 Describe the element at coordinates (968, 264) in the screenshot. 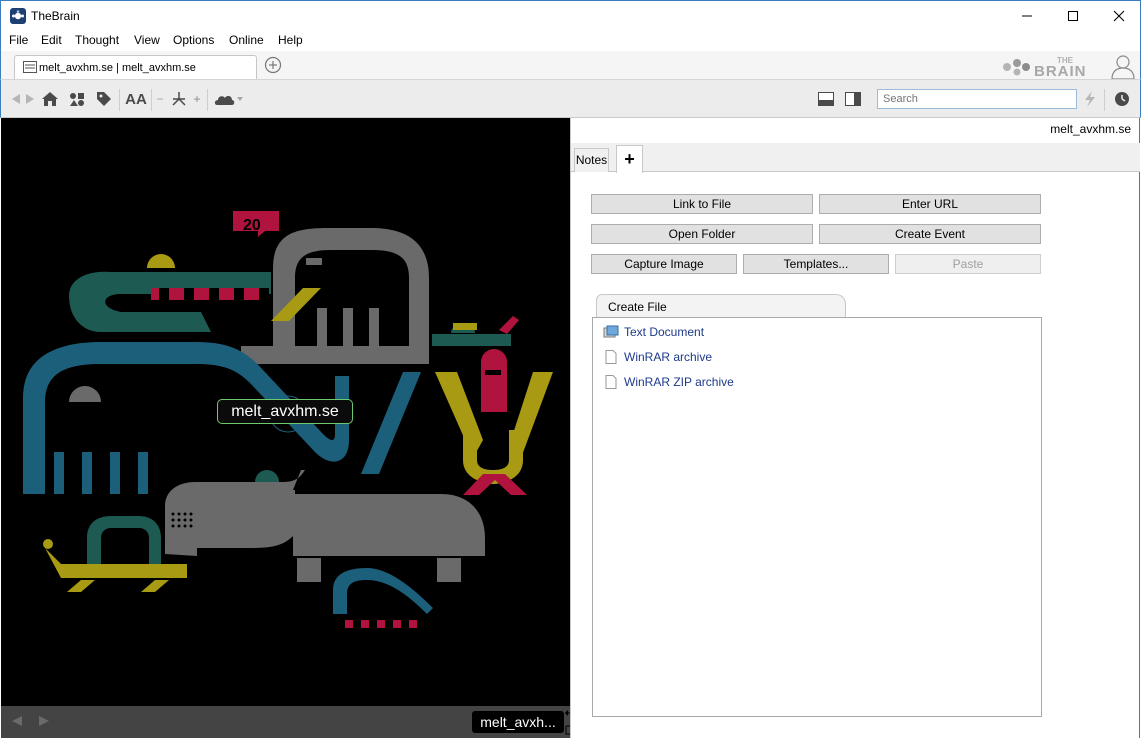

I see `paste-button: Paste` at that location.